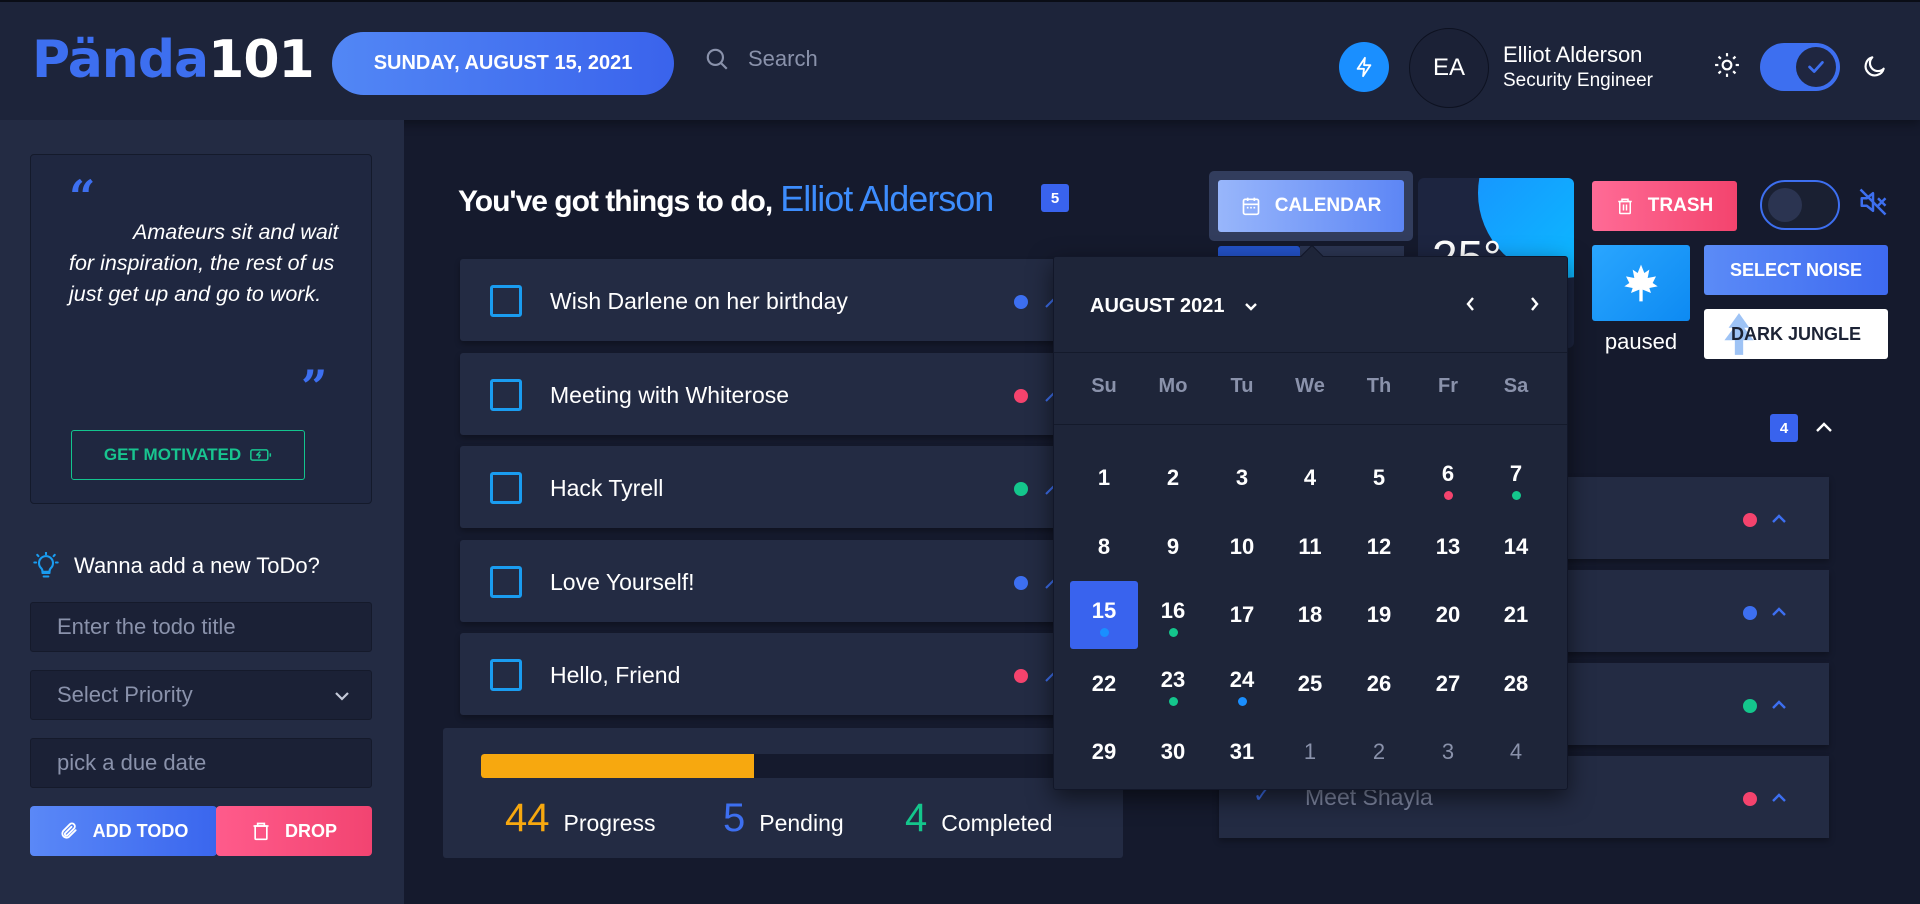 This screenshot has width=1920, height=904. Describe the element at coordinates (1173, 547) in the screenshot. I see `calendar-day: 9` at that location.